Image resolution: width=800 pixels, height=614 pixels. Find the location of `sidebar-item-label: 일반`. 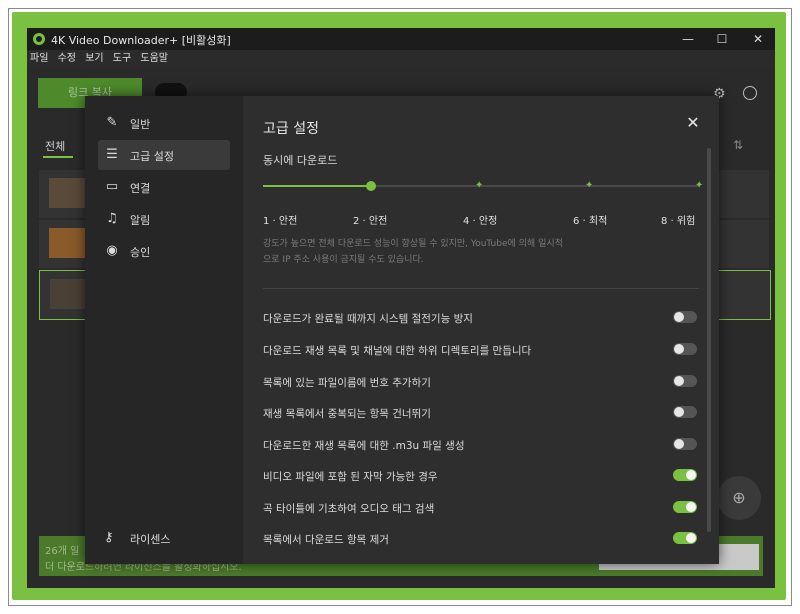

sidebar-item-label: 일반 is located at coordinates (140, 124).